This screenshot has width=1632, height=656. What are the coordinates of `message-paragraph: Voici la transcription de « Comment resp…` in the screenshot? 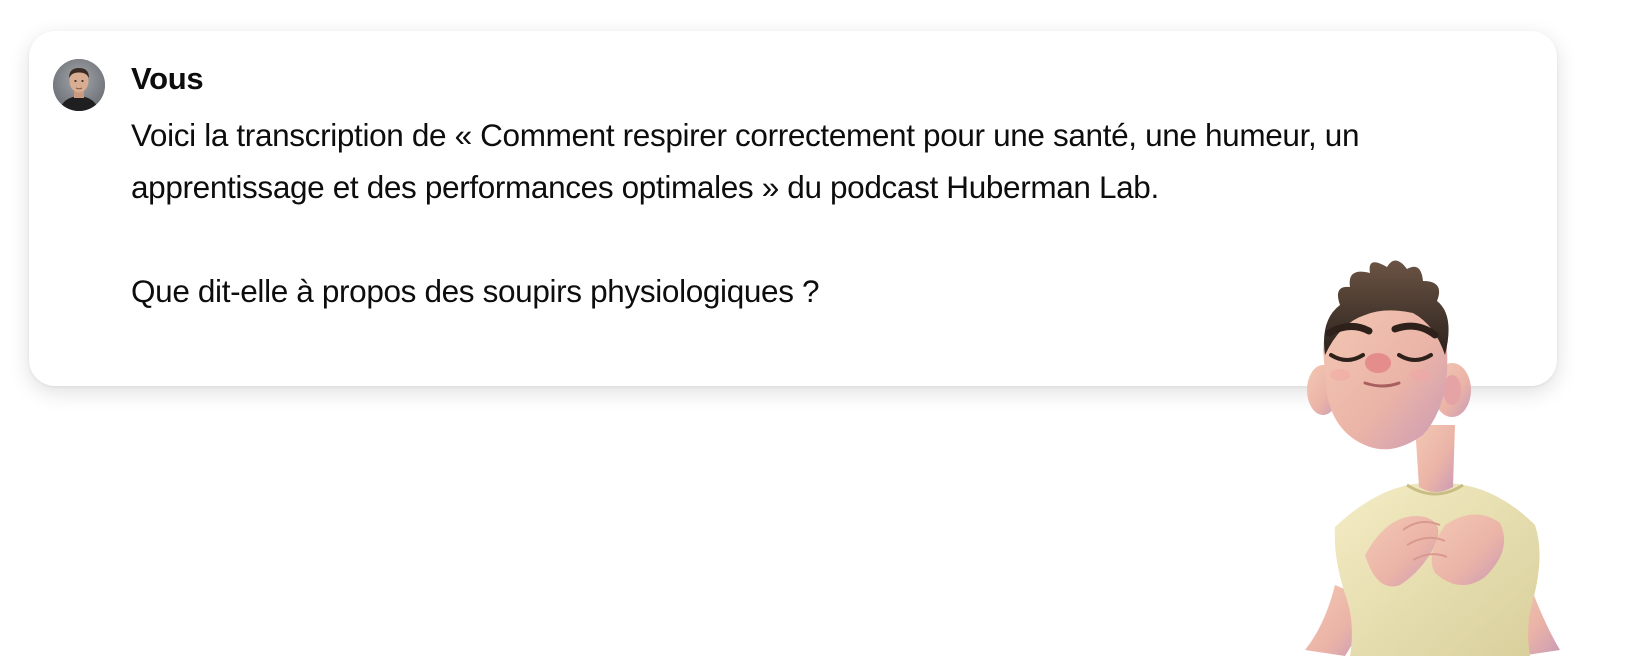 It's located at (745, 161).